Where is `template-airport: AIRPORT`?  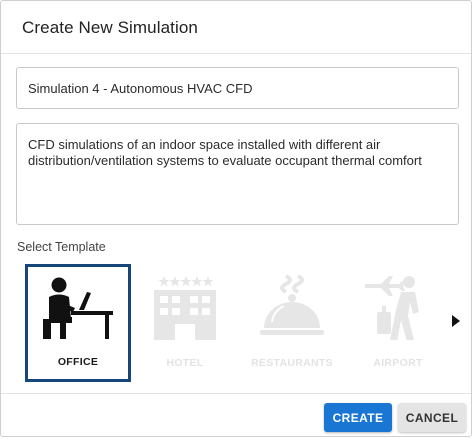 template-airport: AIRPORT is located at coordinates (398, 323).